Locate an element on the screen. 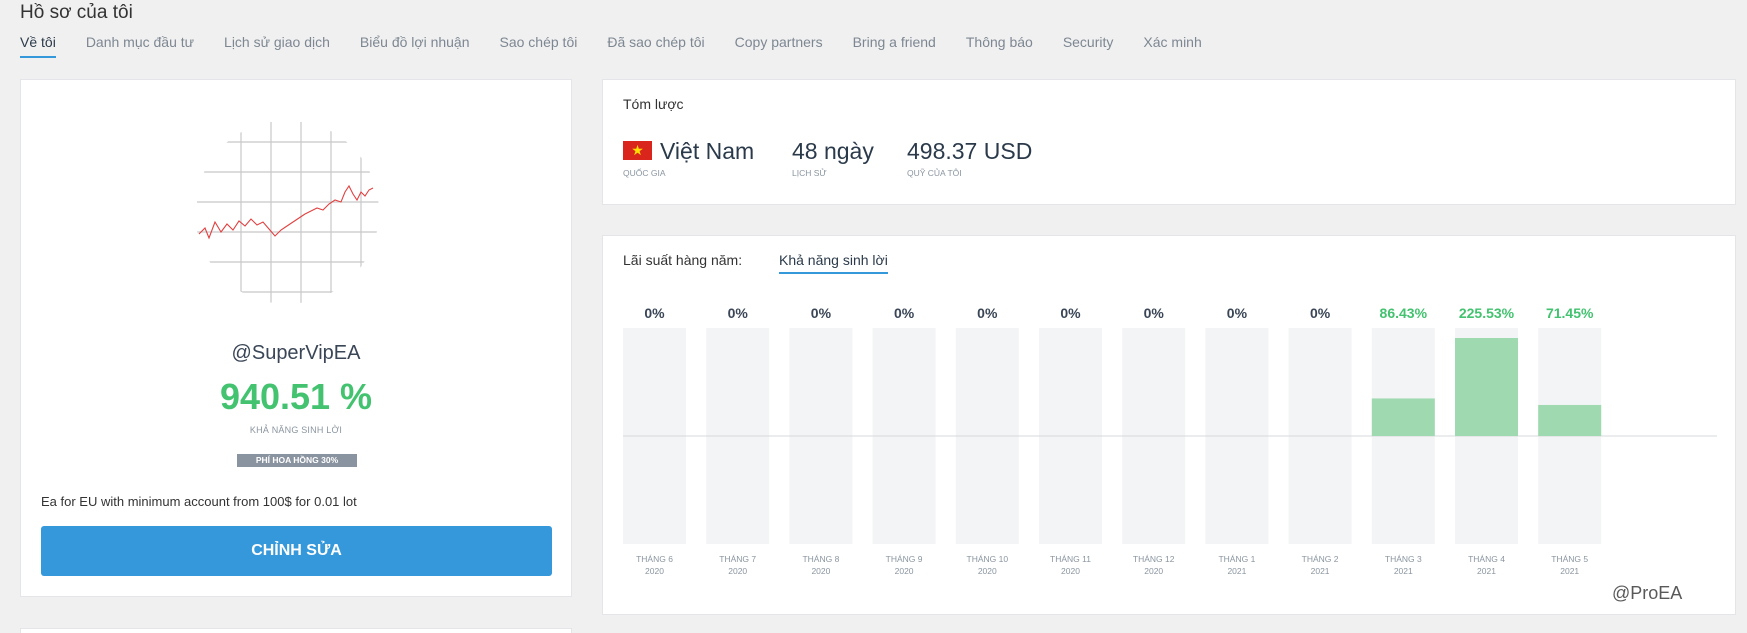 The height and width of the screenshot is (633, 1747). x-tick-month: THÁNG 10 is located at coordinates (988, 559).